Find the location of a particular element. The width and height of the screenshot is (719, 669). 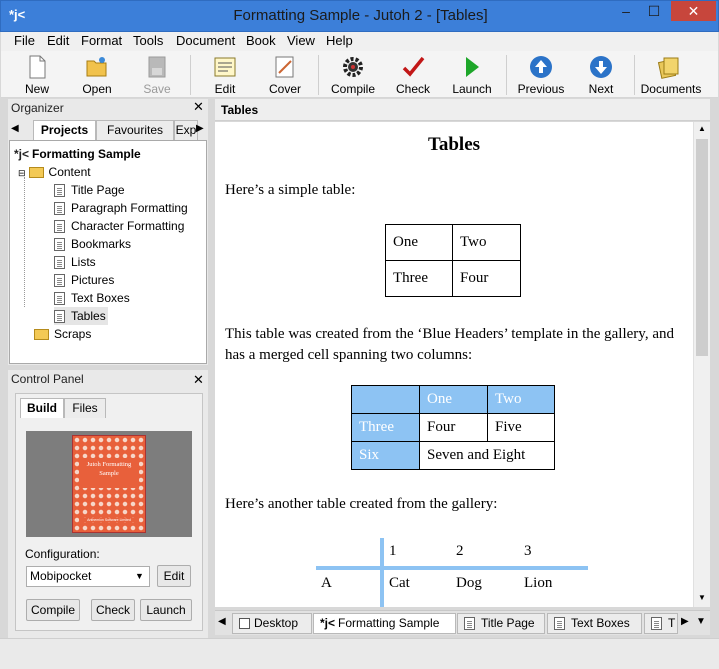

scroll-down-icon: ▼ is located at coordinates (702, 597).